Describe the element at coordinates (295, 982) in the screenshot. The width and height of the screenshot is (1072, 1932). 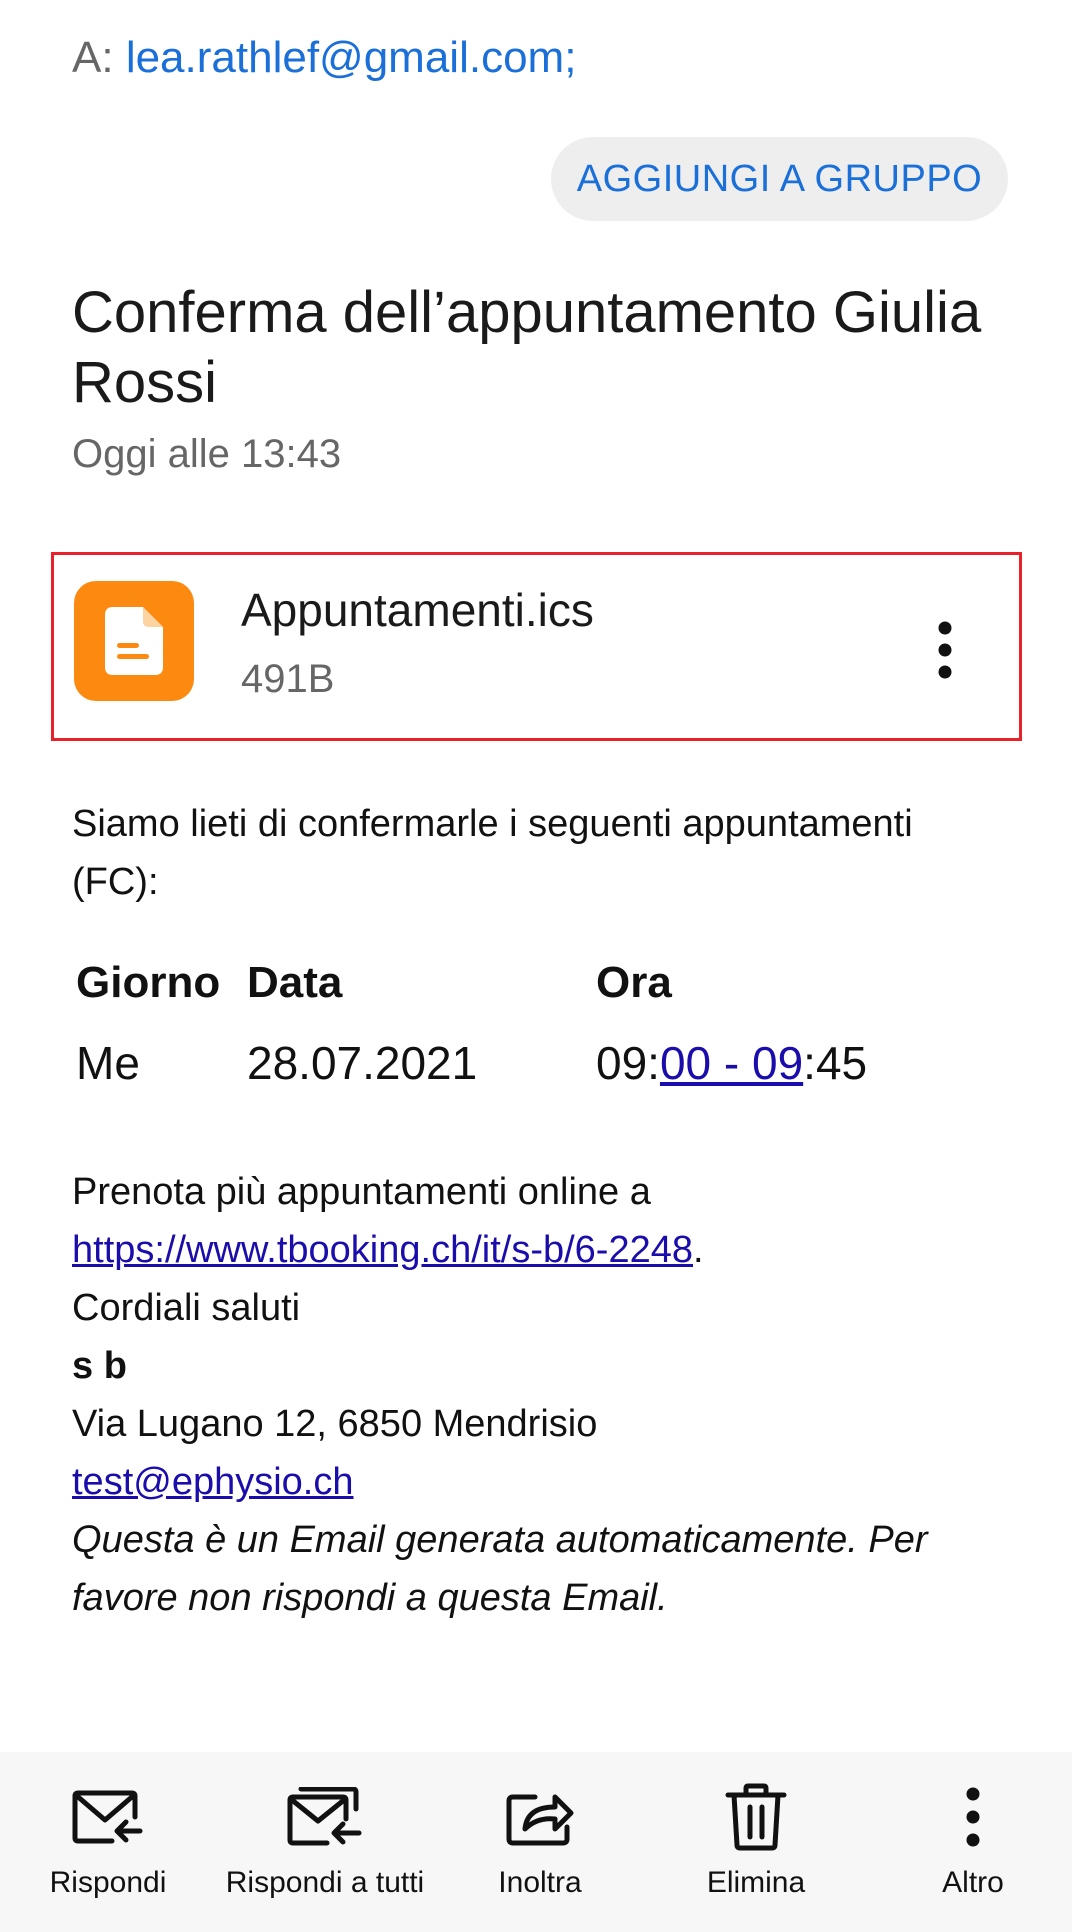
I see `table-header-data: Data` at that location.